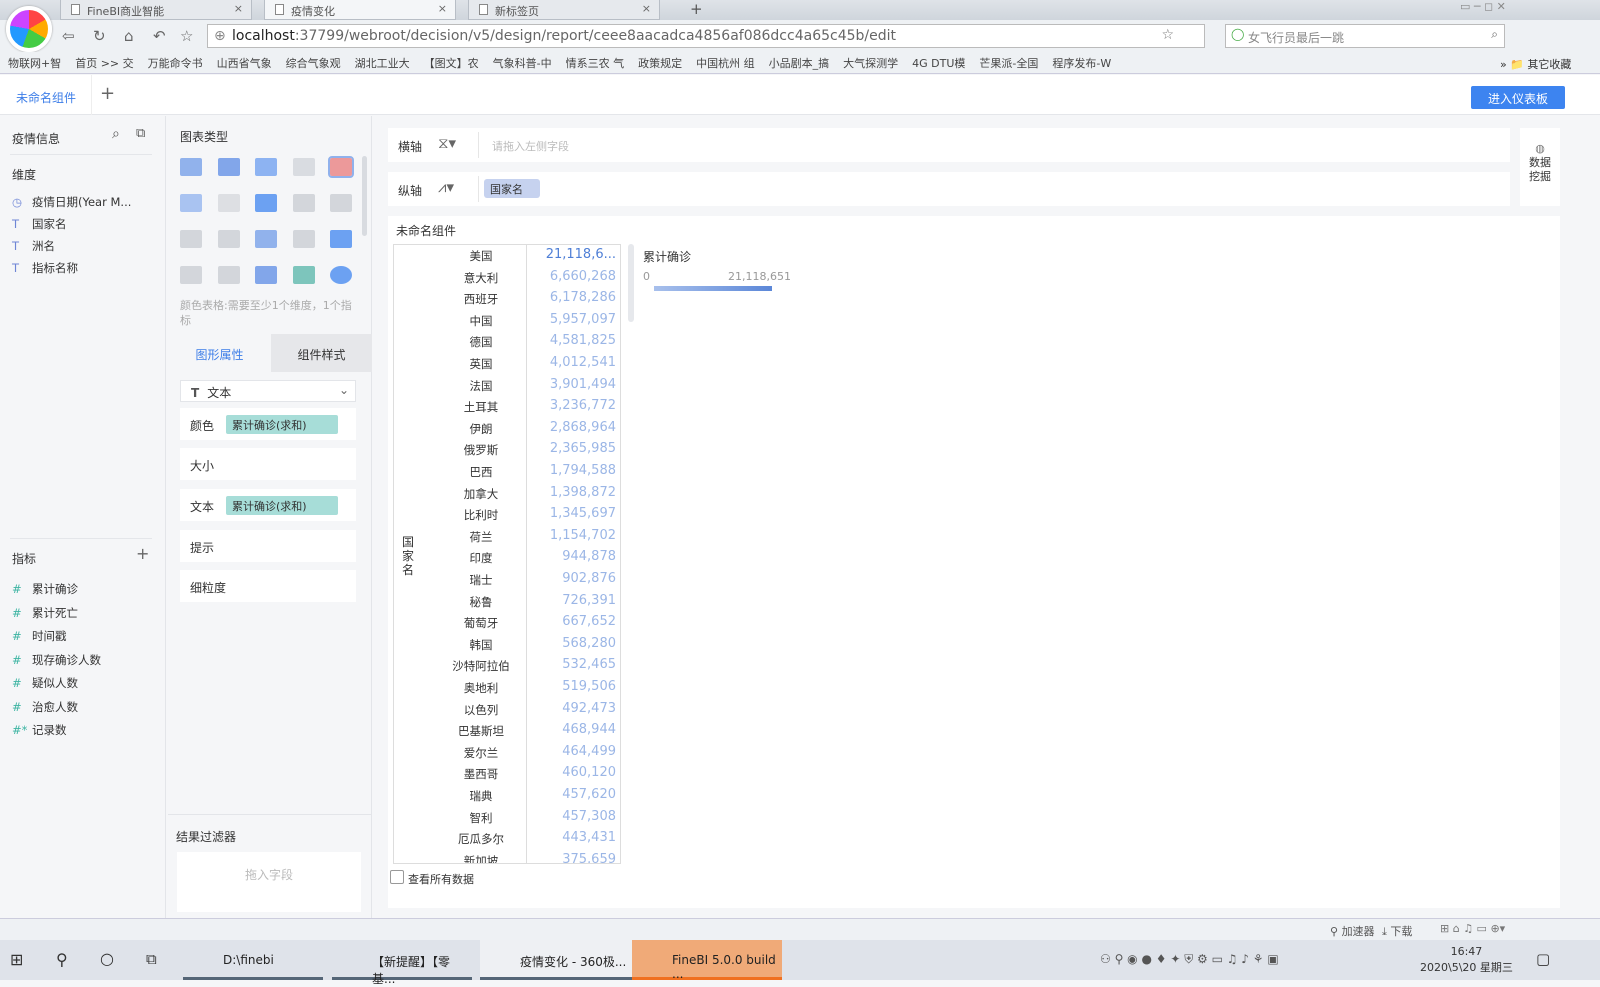 This screenshot has height=987, width=1600. What do you see at coordinates (507, 342) in the screenshot?
I see `table-row: 德国 4,581,825` at bounding box center [507, 342].